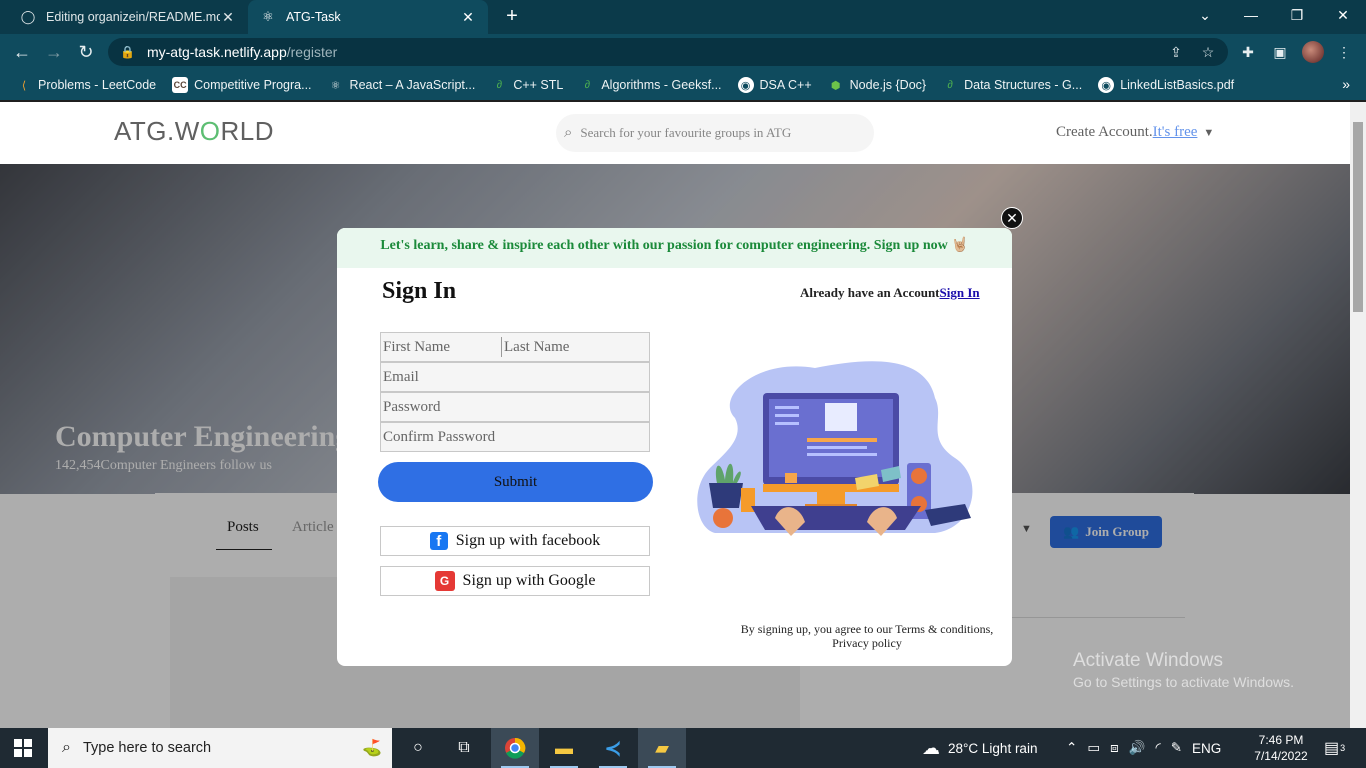  What do you see at coordinates (515, 581) in the screenshot?
I see `google-signup-button: G Sign up with Google` at bounding box center [515, 581].